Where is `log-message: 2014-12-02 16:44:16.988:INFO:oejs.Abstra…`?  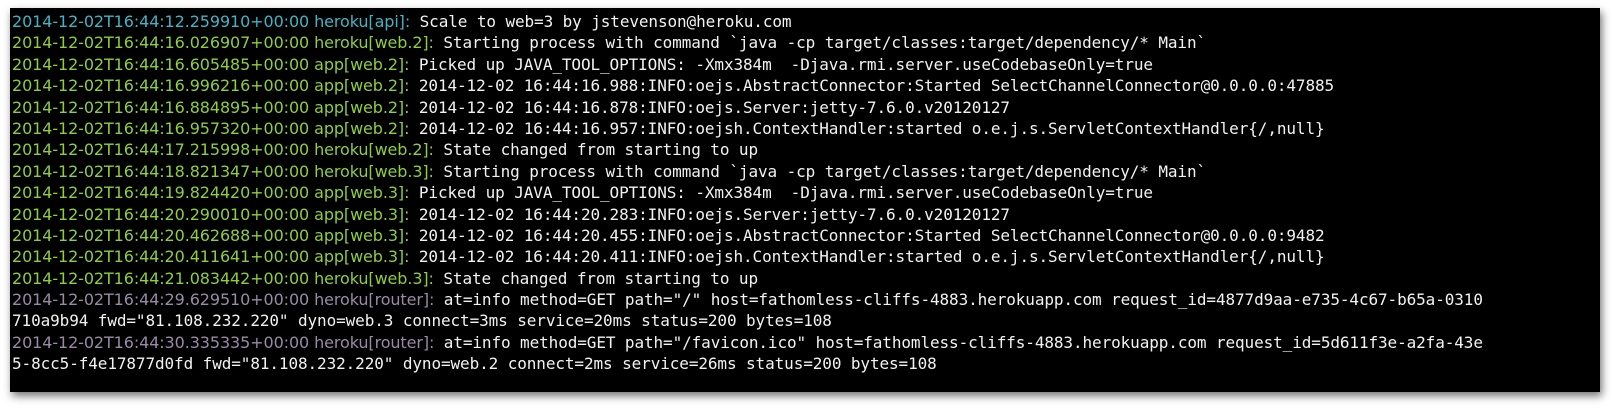
log-message: 2014-12-02 16:44:16.988:INFO:oejs.Abstra… is located at coordinates (872, 86).